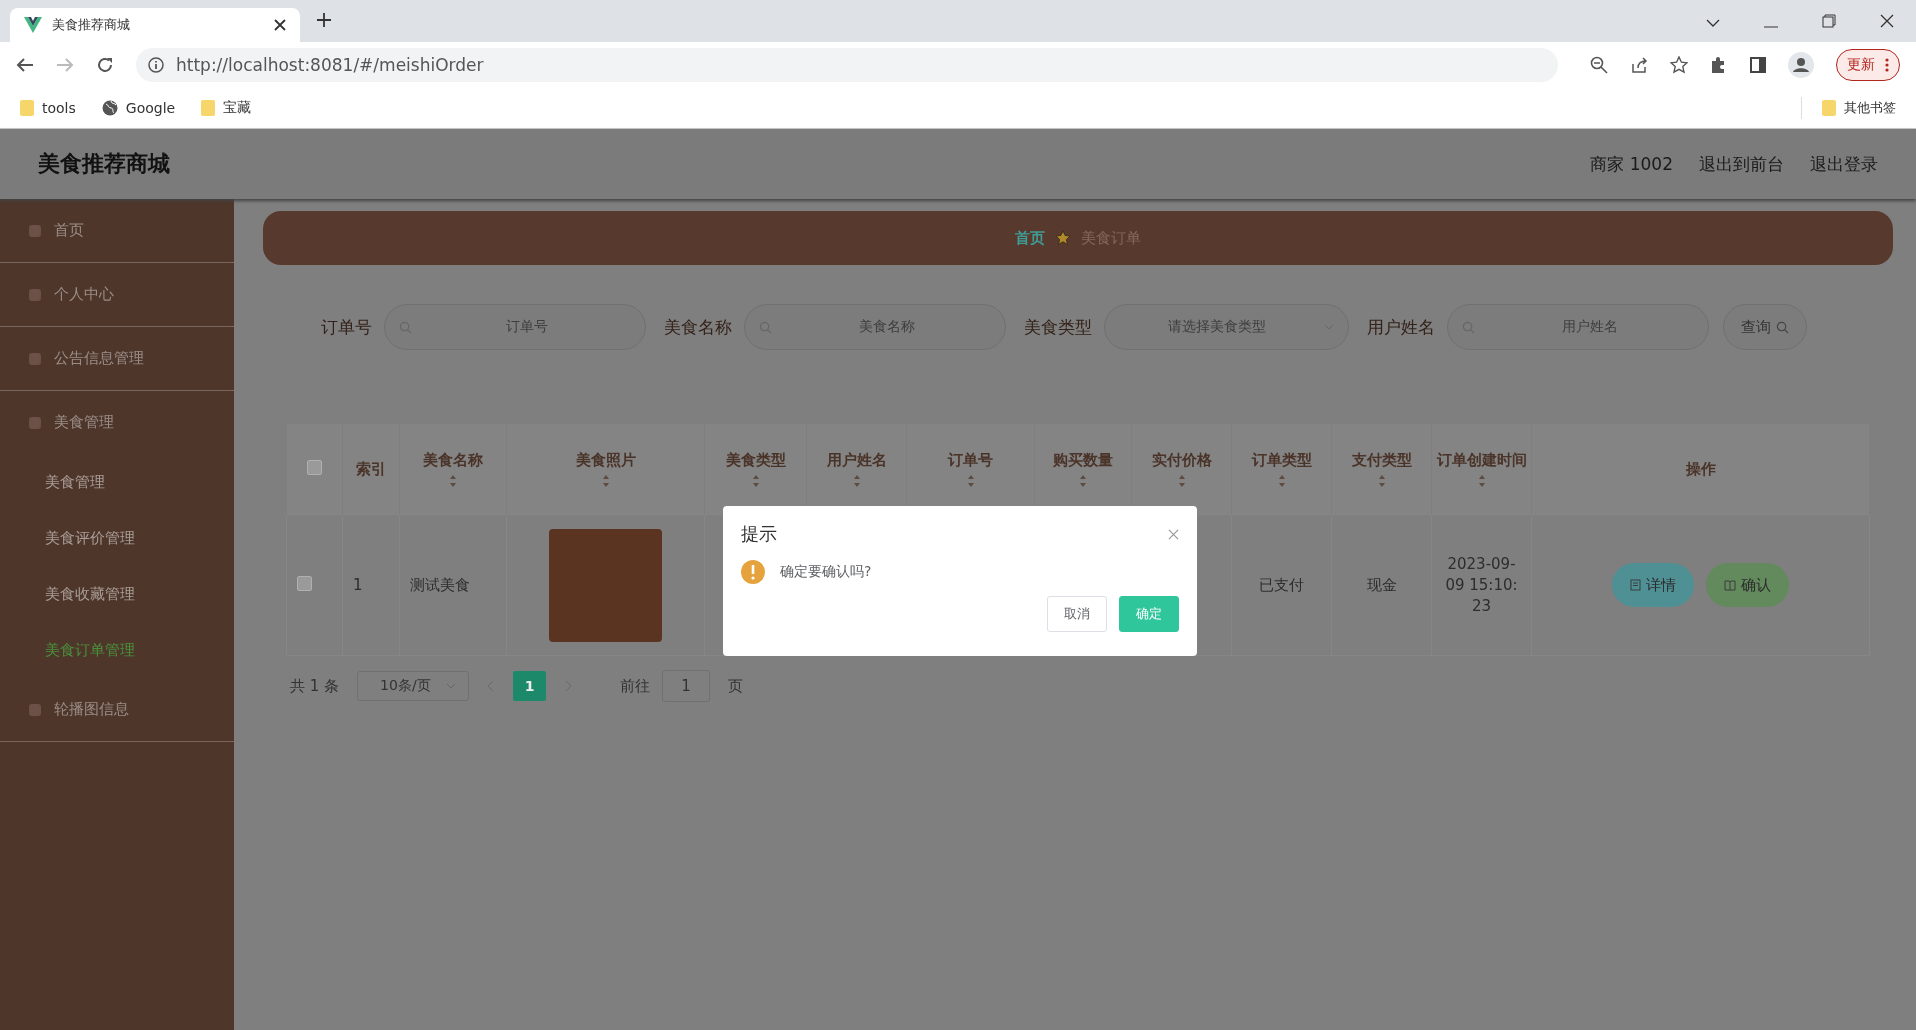 The width and height of the screenshot is (1916, 1030). What do you see at coordinates (1381, 584) in the screenshot?
I see `table-cell: 现金` at bounding box center [1381, 584].